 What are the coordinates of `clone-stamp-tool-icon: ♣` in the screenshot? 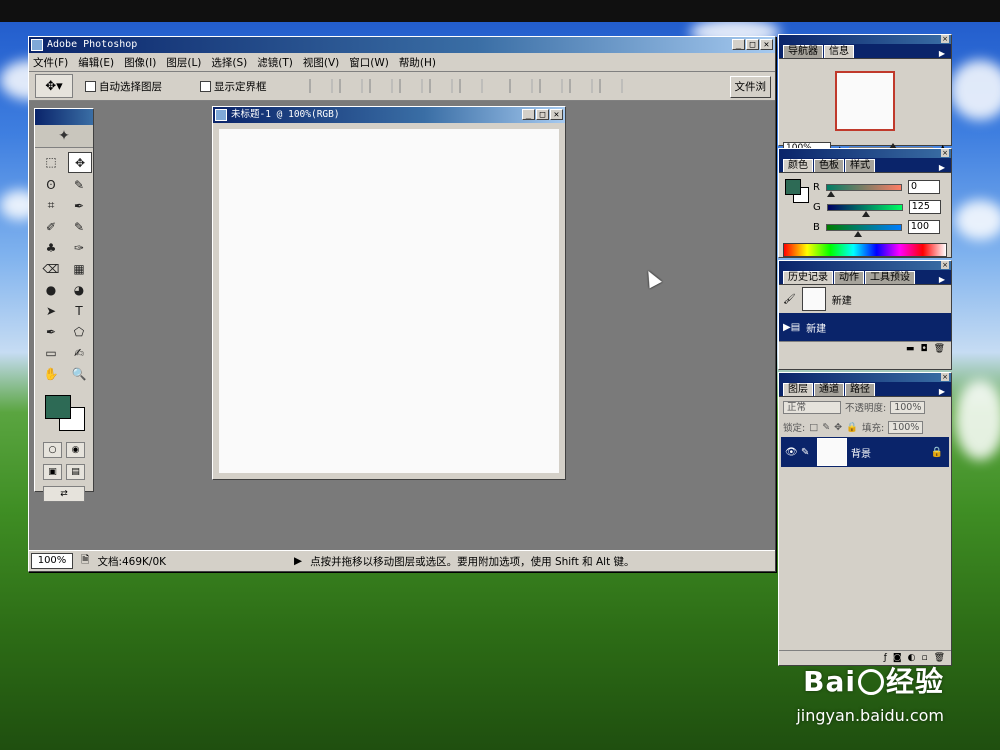 It's located at (51, 247).